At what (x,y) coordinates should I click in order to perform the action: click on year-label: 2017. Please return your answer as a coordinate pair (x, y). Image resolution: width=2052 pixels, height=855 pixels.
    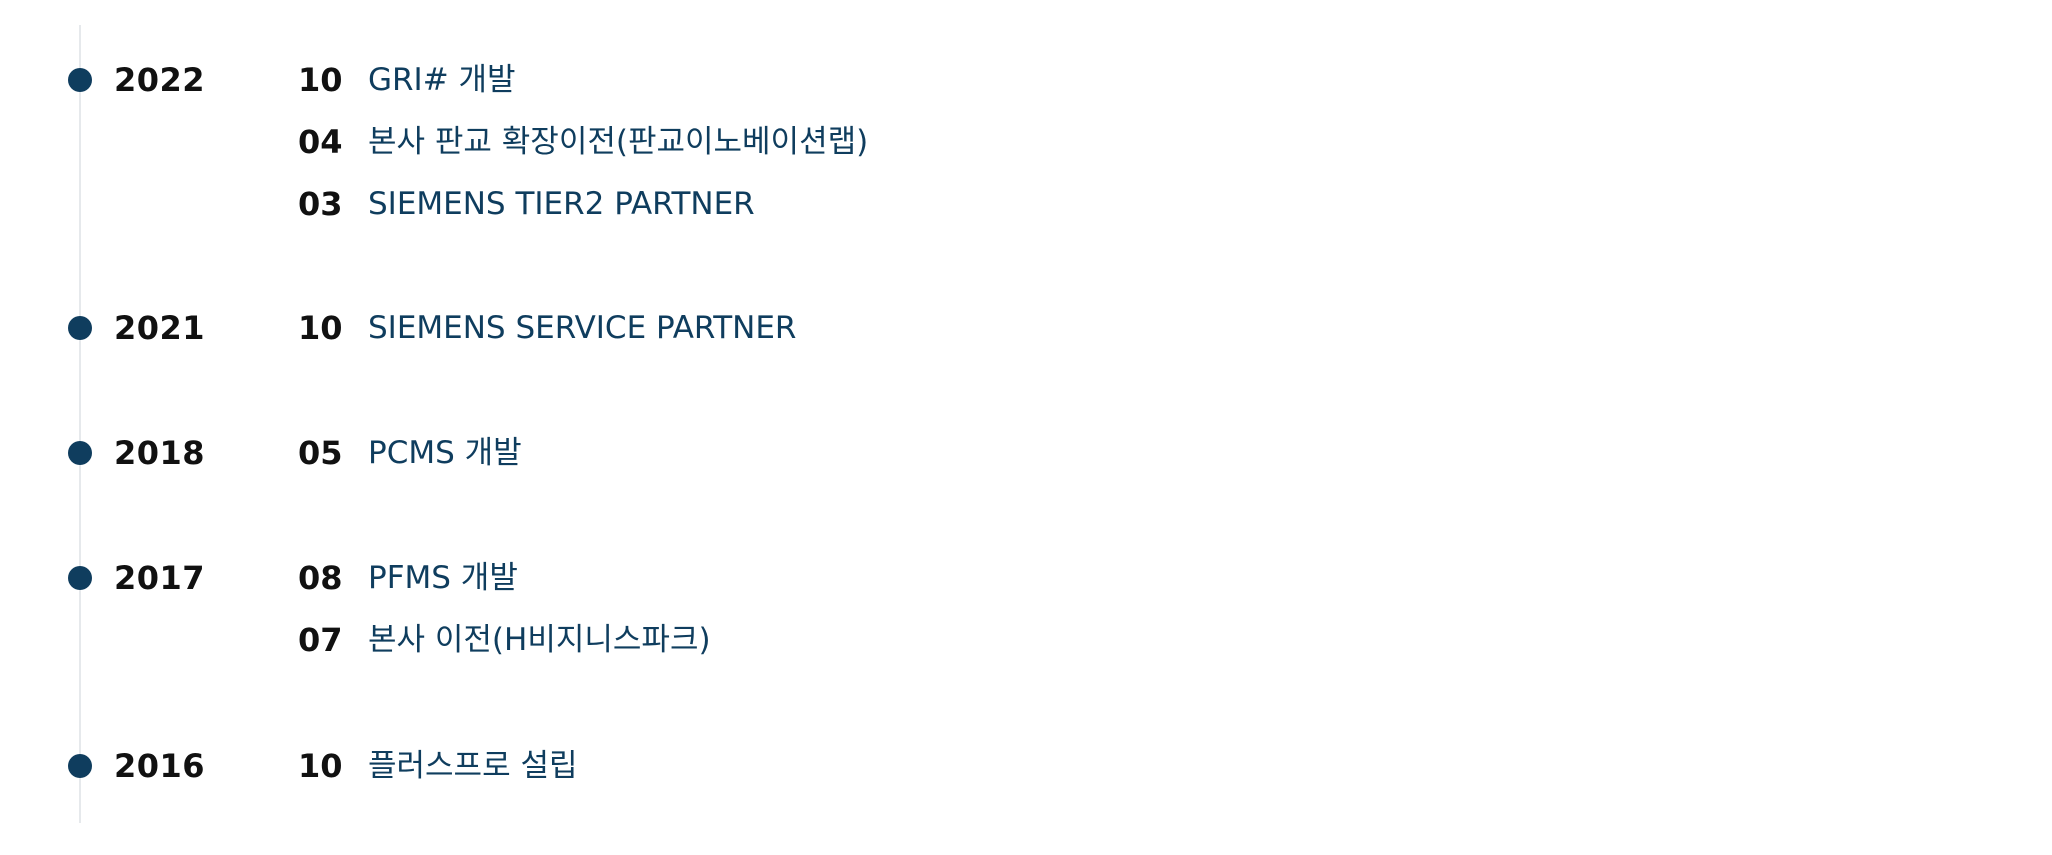
    Looking at the image, I should click on (160, 578).